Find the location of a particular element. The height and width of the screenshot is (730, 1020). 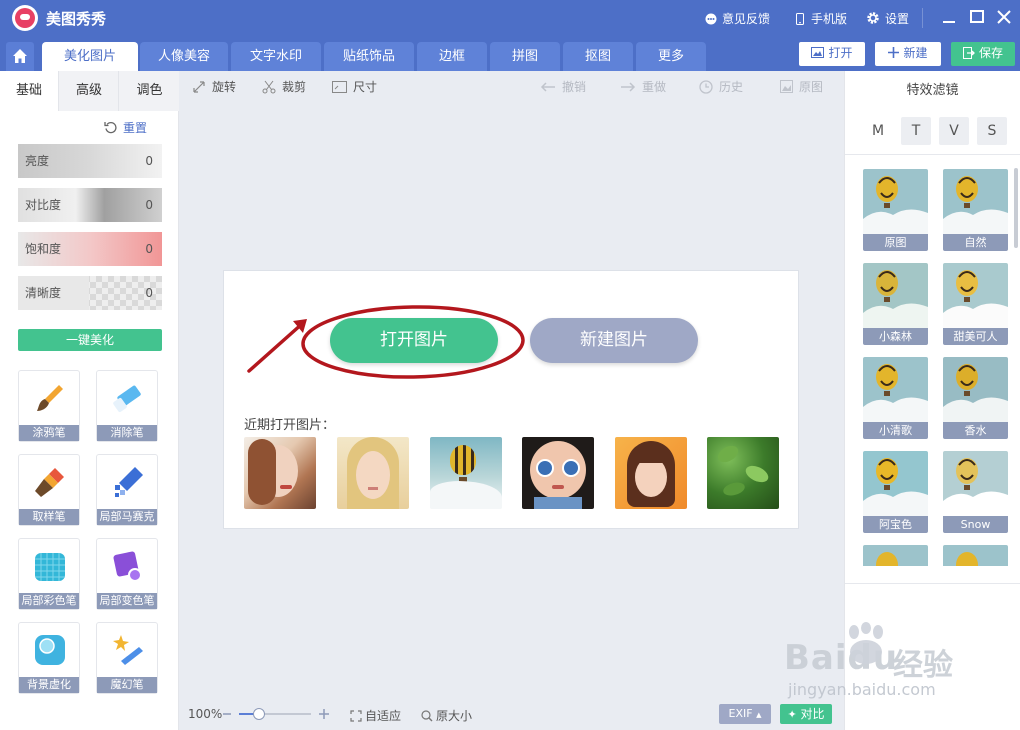

reset-link: 重置 is located at coordinates (125, 127).